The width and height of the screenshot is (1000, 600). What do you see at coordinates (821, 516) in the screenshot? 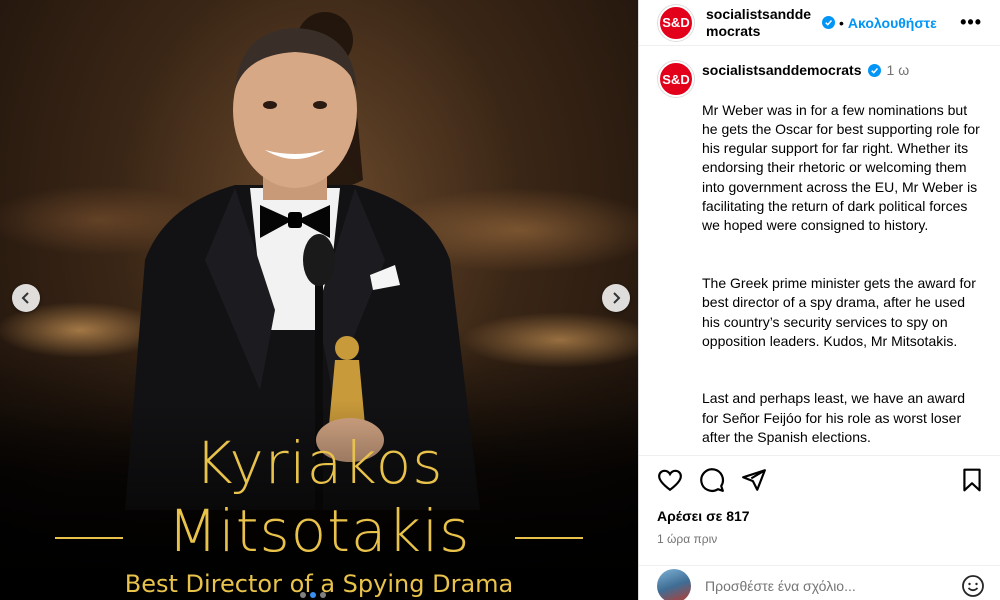
I see `likes-count: Αρέσει σε 817` at bounding box center [821, 516].